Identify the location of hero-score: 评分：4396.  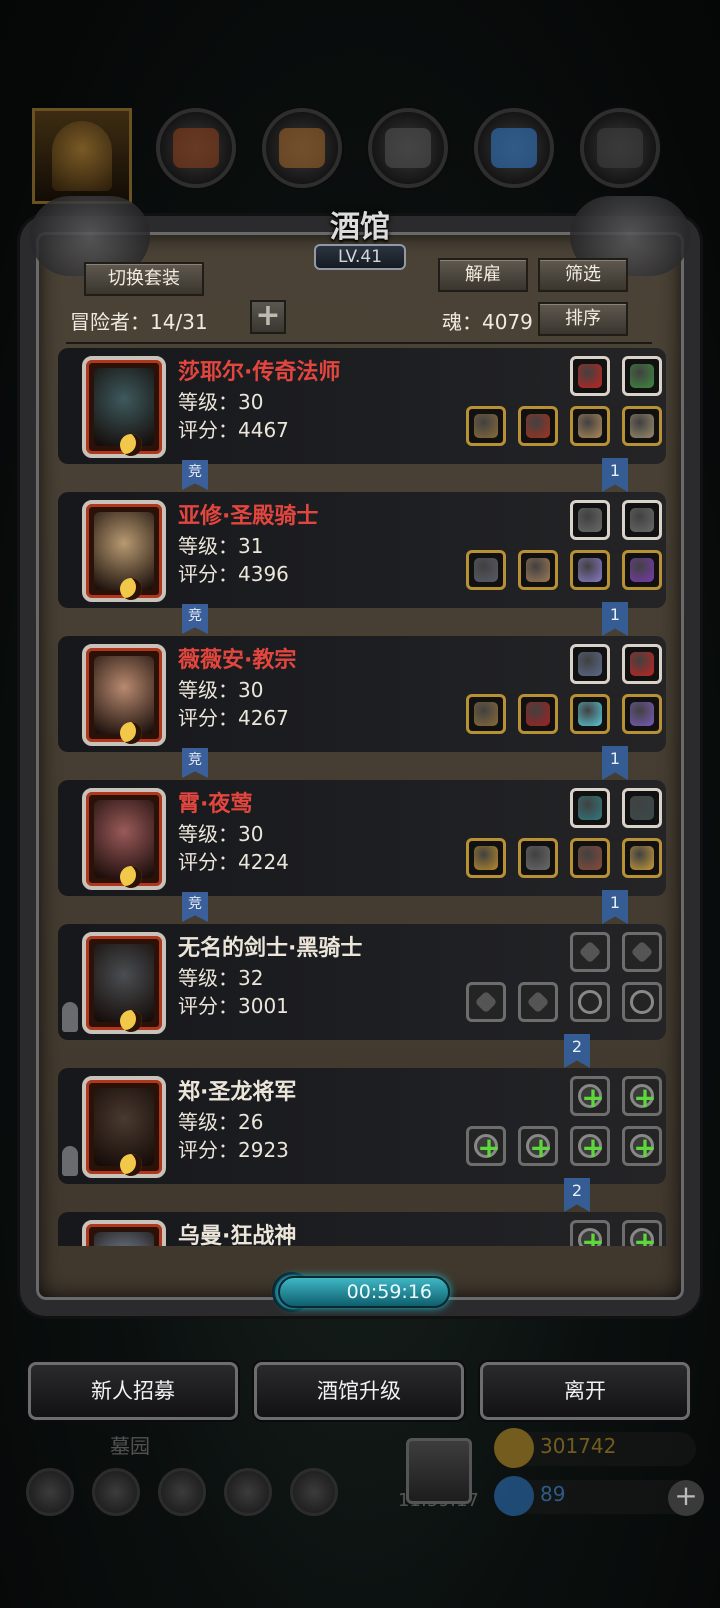
(233, 574).